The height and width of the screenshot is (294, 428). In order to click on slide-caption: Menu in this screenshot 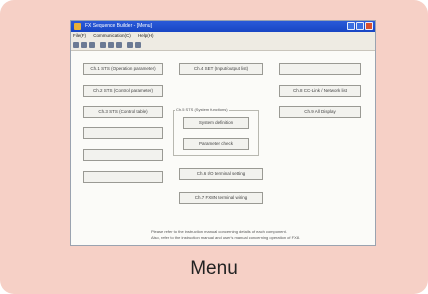, I will do `click(214, 268)`.